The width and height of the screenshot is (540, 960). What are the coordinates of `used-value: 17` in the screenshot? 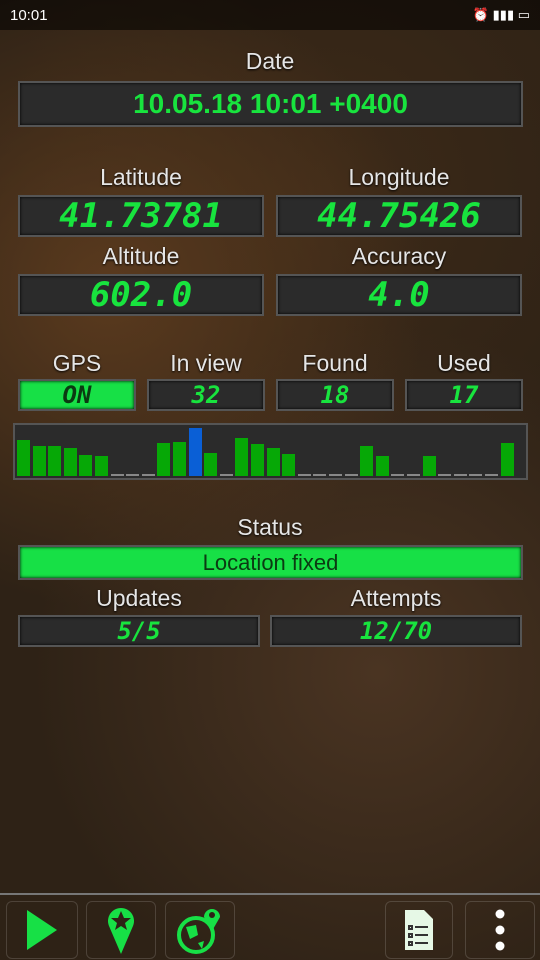 It's located at (464, 395).